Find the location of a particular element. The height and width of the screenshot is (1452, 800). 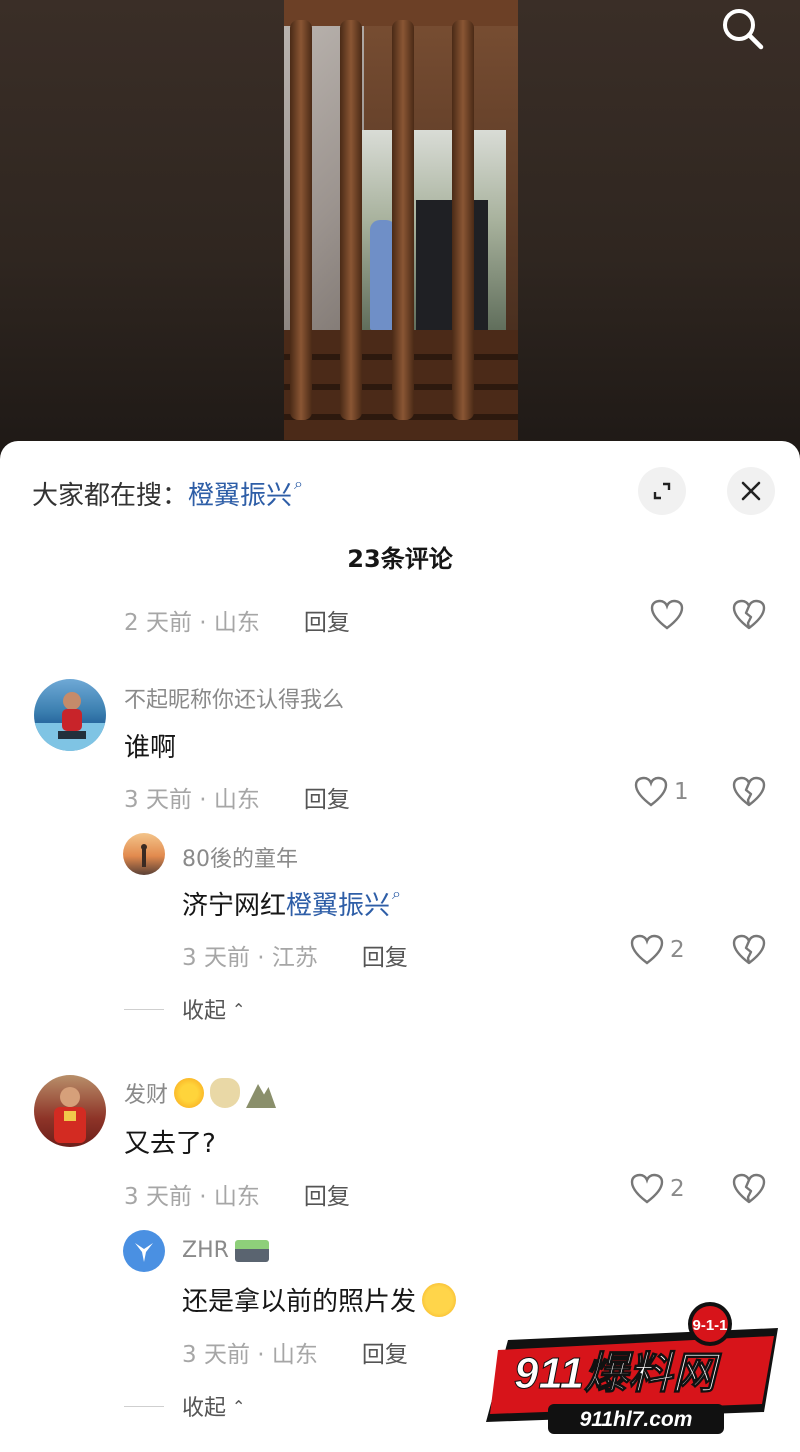

close-icon is located at coordinates (751, 491).